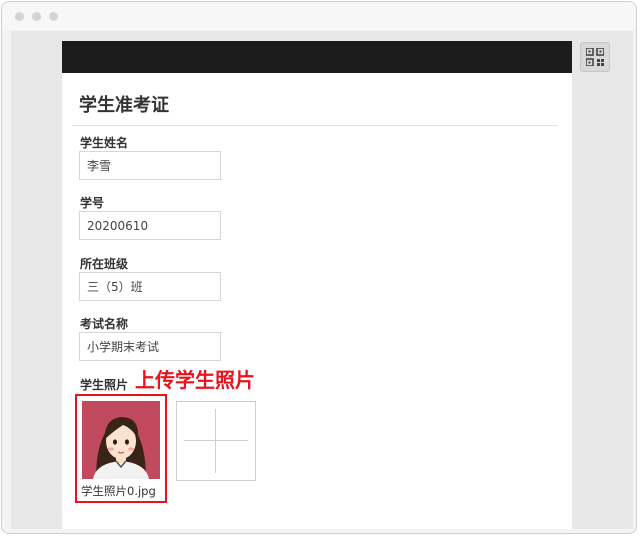 This screenshot has height=537, width=640. I want to click on top-bar, so click(317, 57).